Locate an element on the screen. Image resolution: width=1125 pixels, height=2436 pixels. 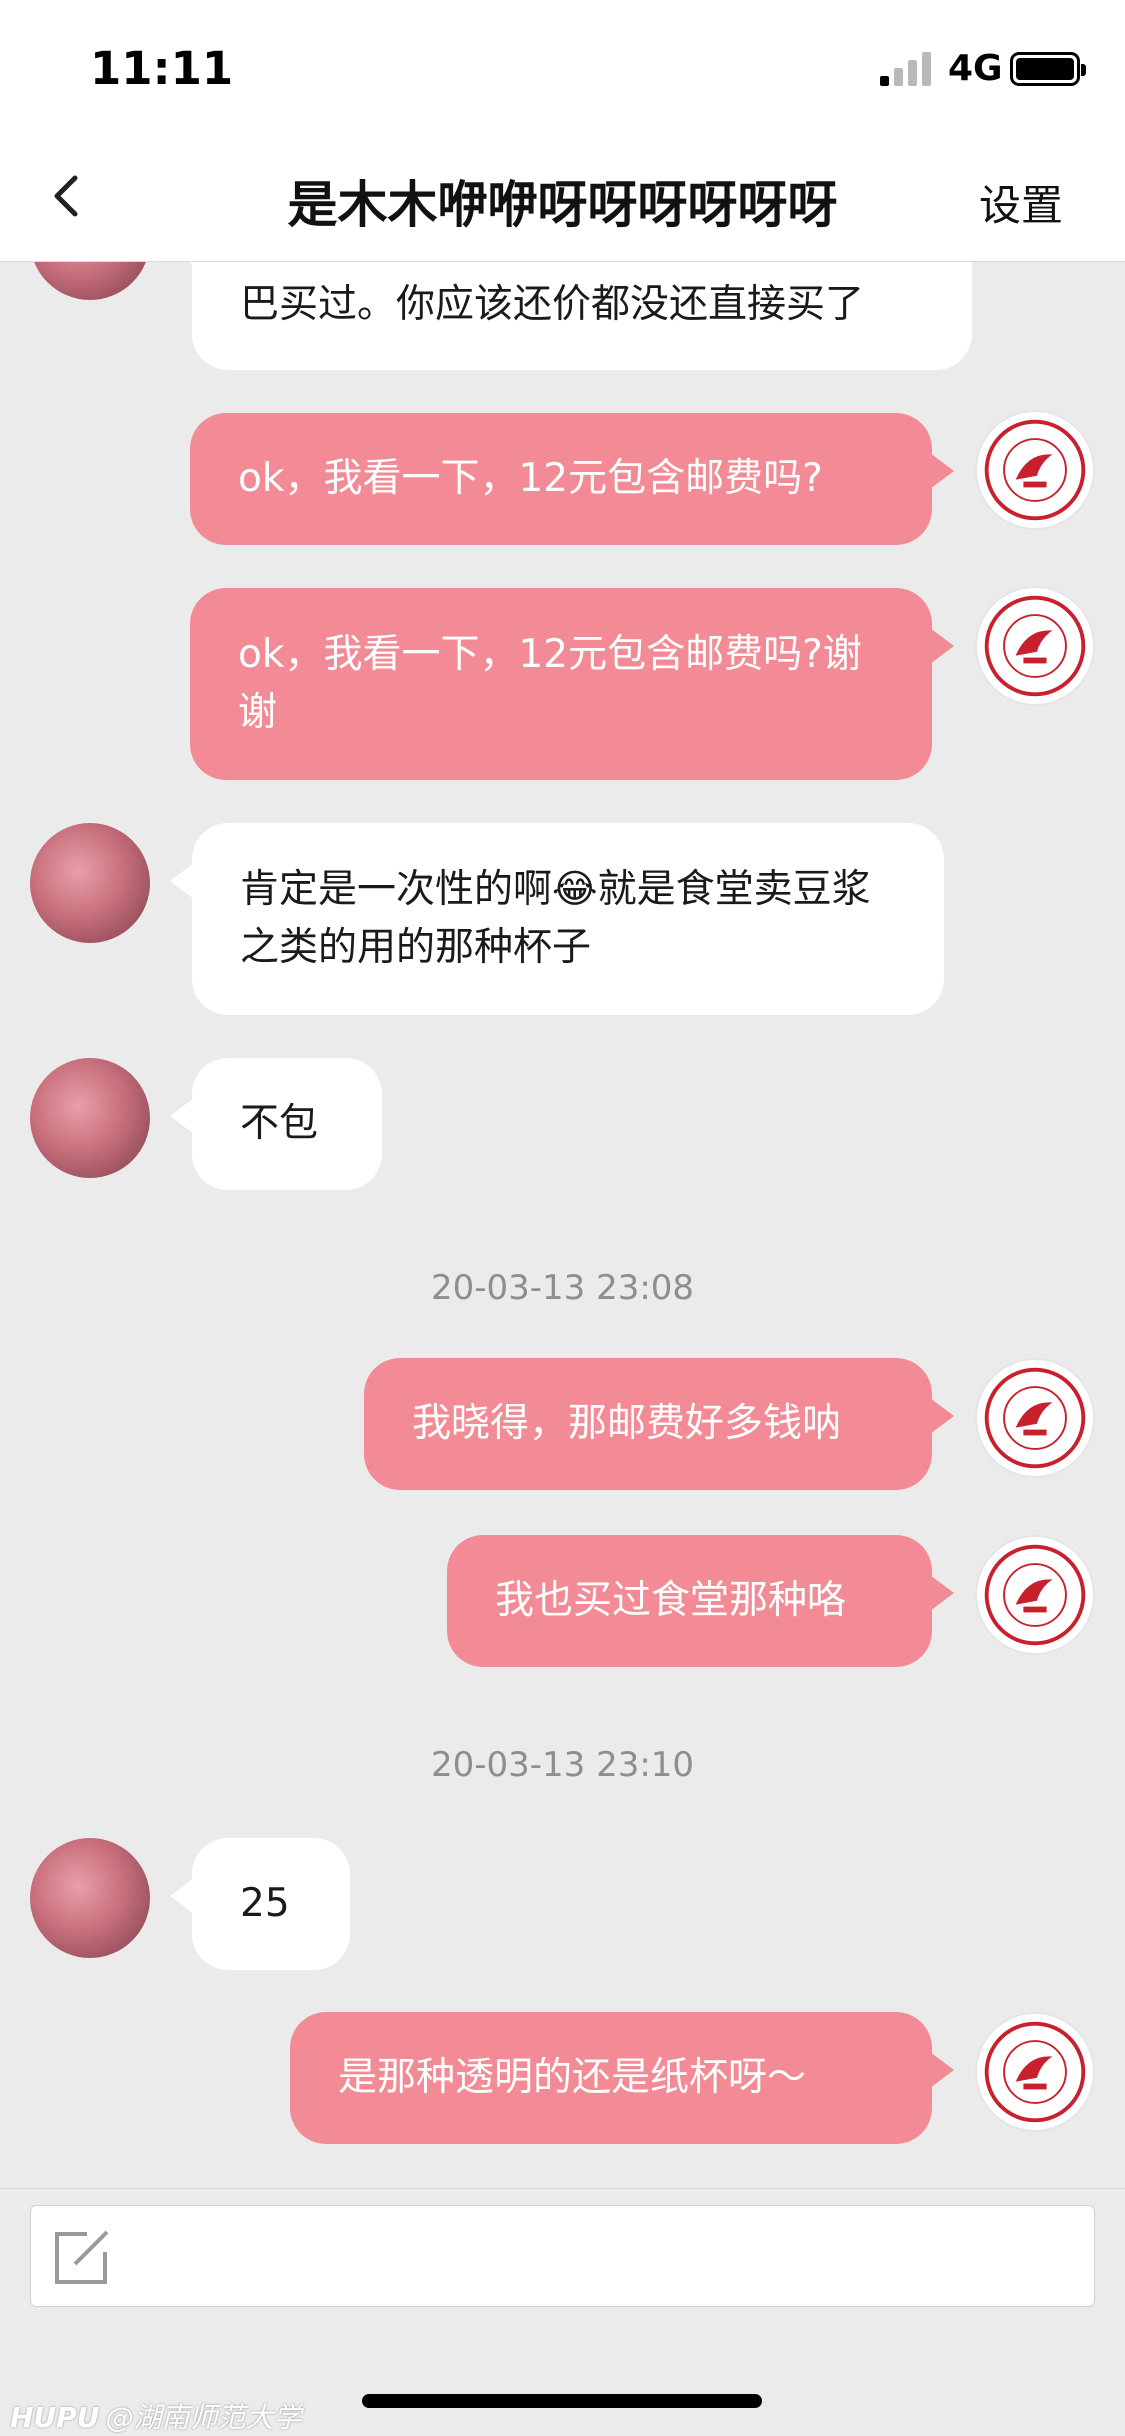
message-text: 我晓得，那邮费好多钱呐 is located at coordinates (627, 1423).